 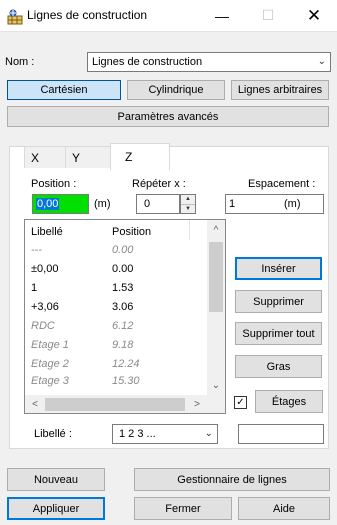 I want to click on repeter-label: Répéter x :, so click(x=159, y=184).